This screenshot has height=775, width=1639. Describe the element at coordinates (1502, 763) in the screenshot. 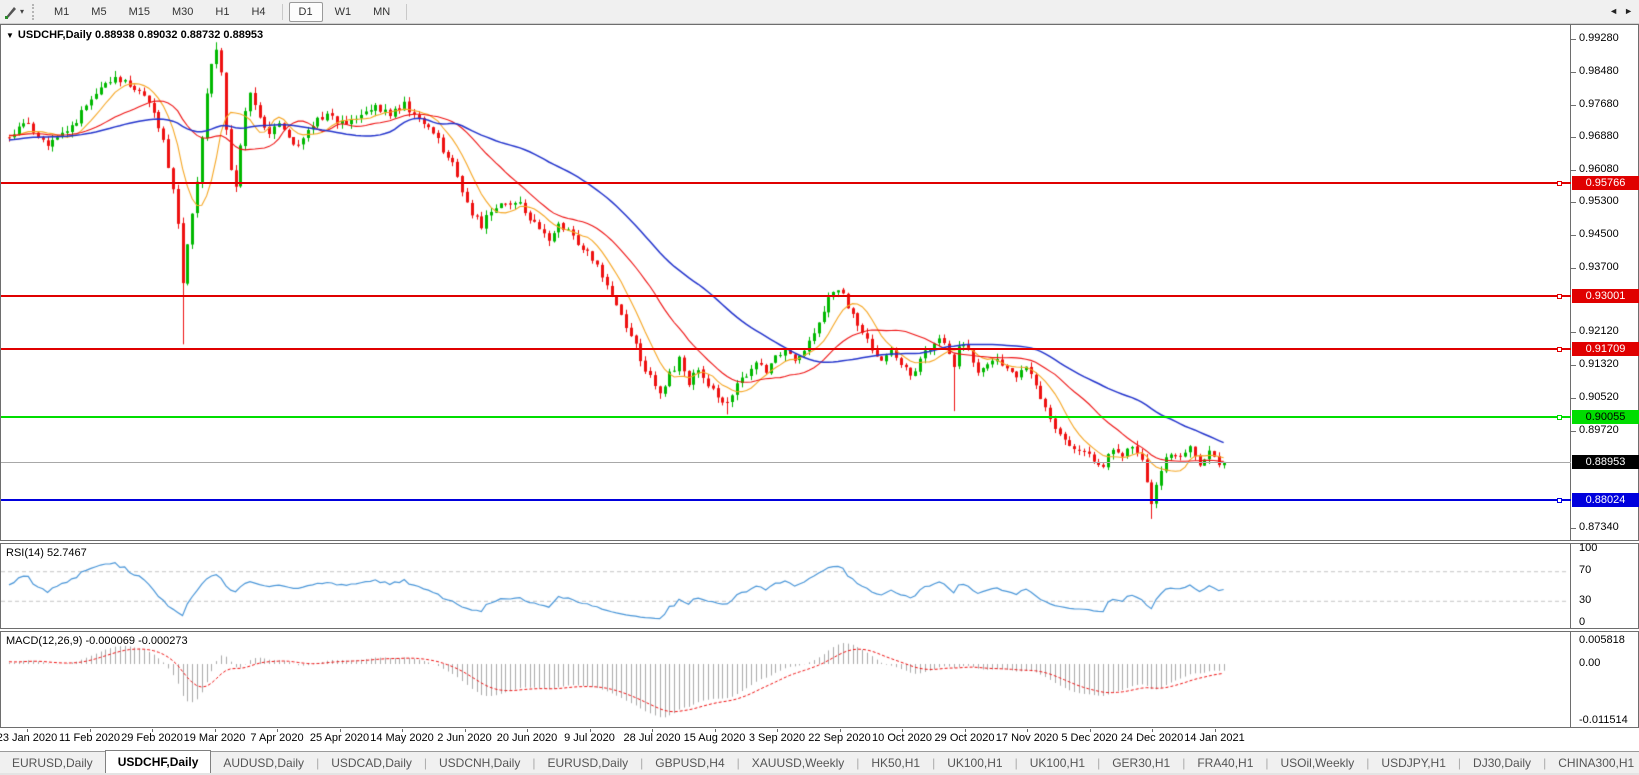

I see `chart-tab-dj30-daily: DJ30,Daily` at that location.